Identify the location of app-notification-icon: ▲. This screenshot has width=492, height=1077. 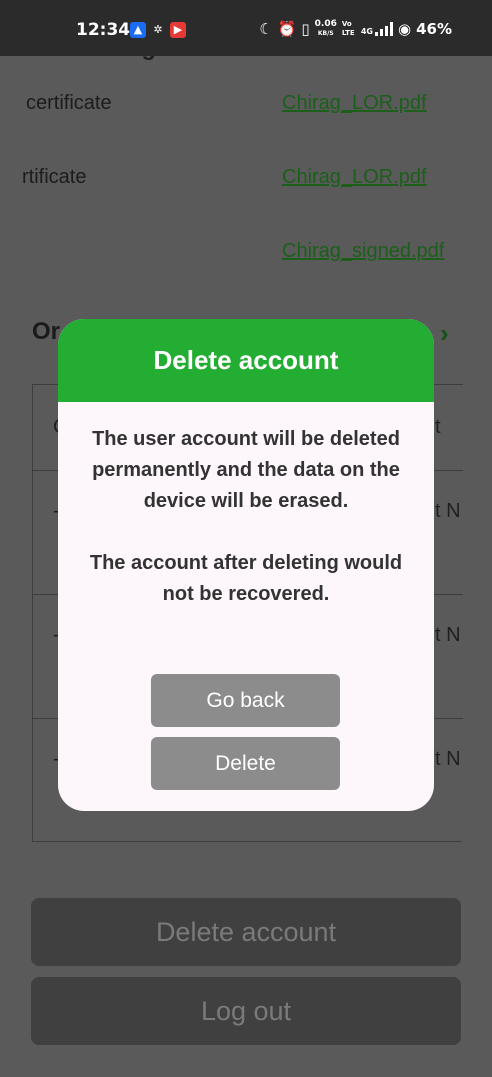
(138, 30).